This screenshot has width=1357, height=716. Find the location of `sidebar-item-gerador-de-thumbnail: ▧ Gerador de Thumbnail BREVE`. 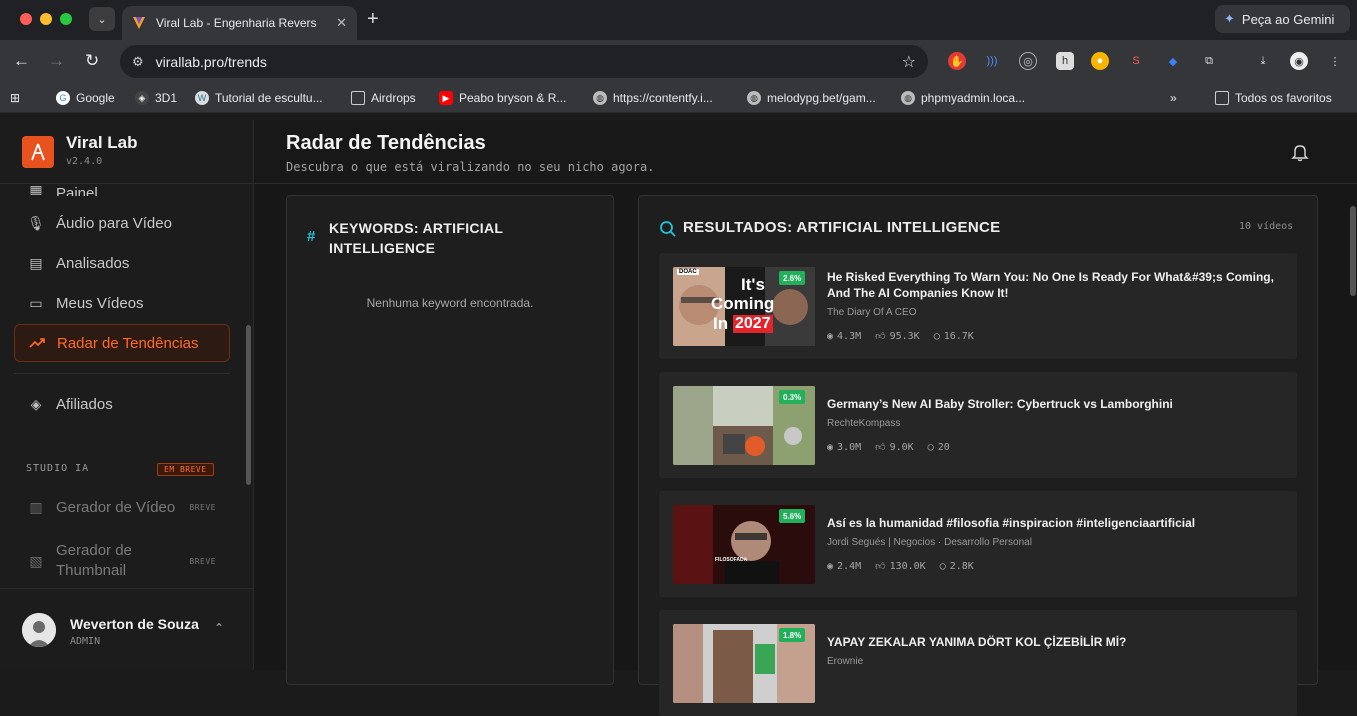

sidebar-item-gerador-de-thumbnail: ▧ Gerador de Thumbnail BREVE is located at coordinates (122, 561).